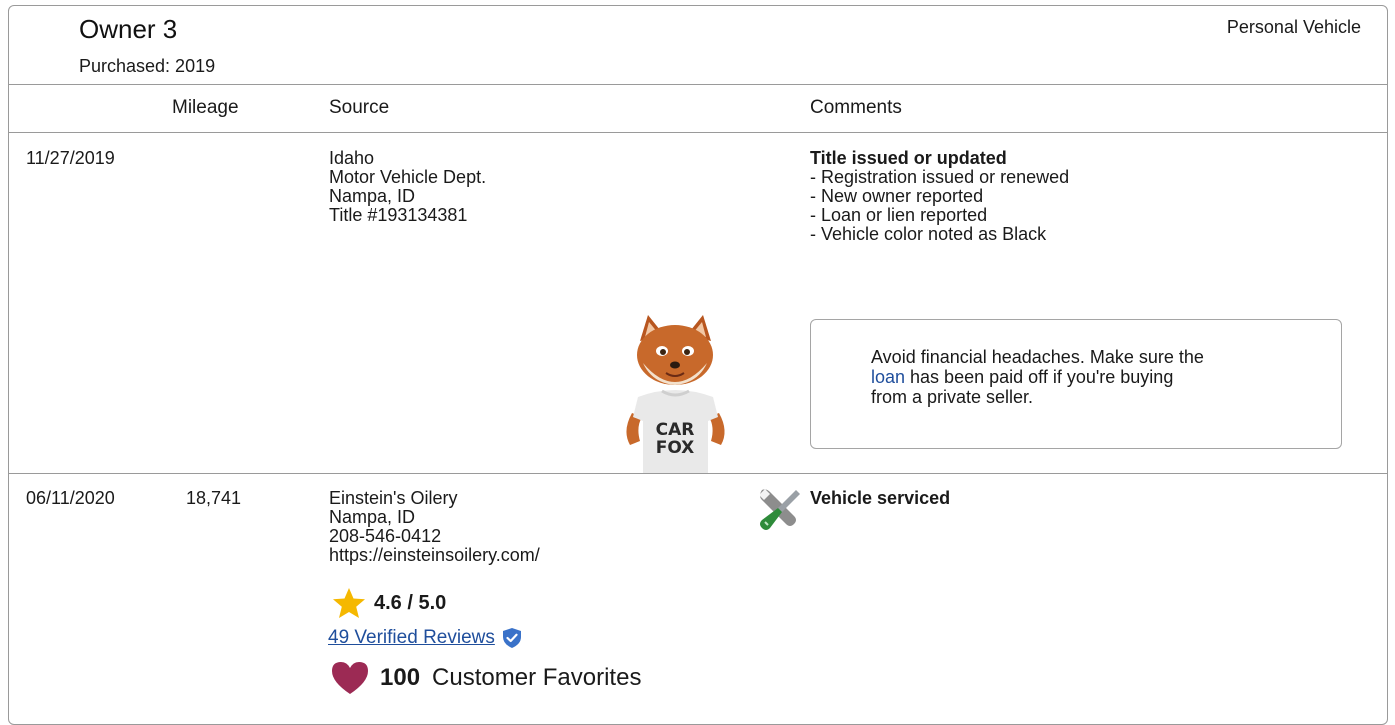  Describe the element at coordinates (537, 677) in the screenshot. I see `favorites-label: Customer Favorites` at that location.